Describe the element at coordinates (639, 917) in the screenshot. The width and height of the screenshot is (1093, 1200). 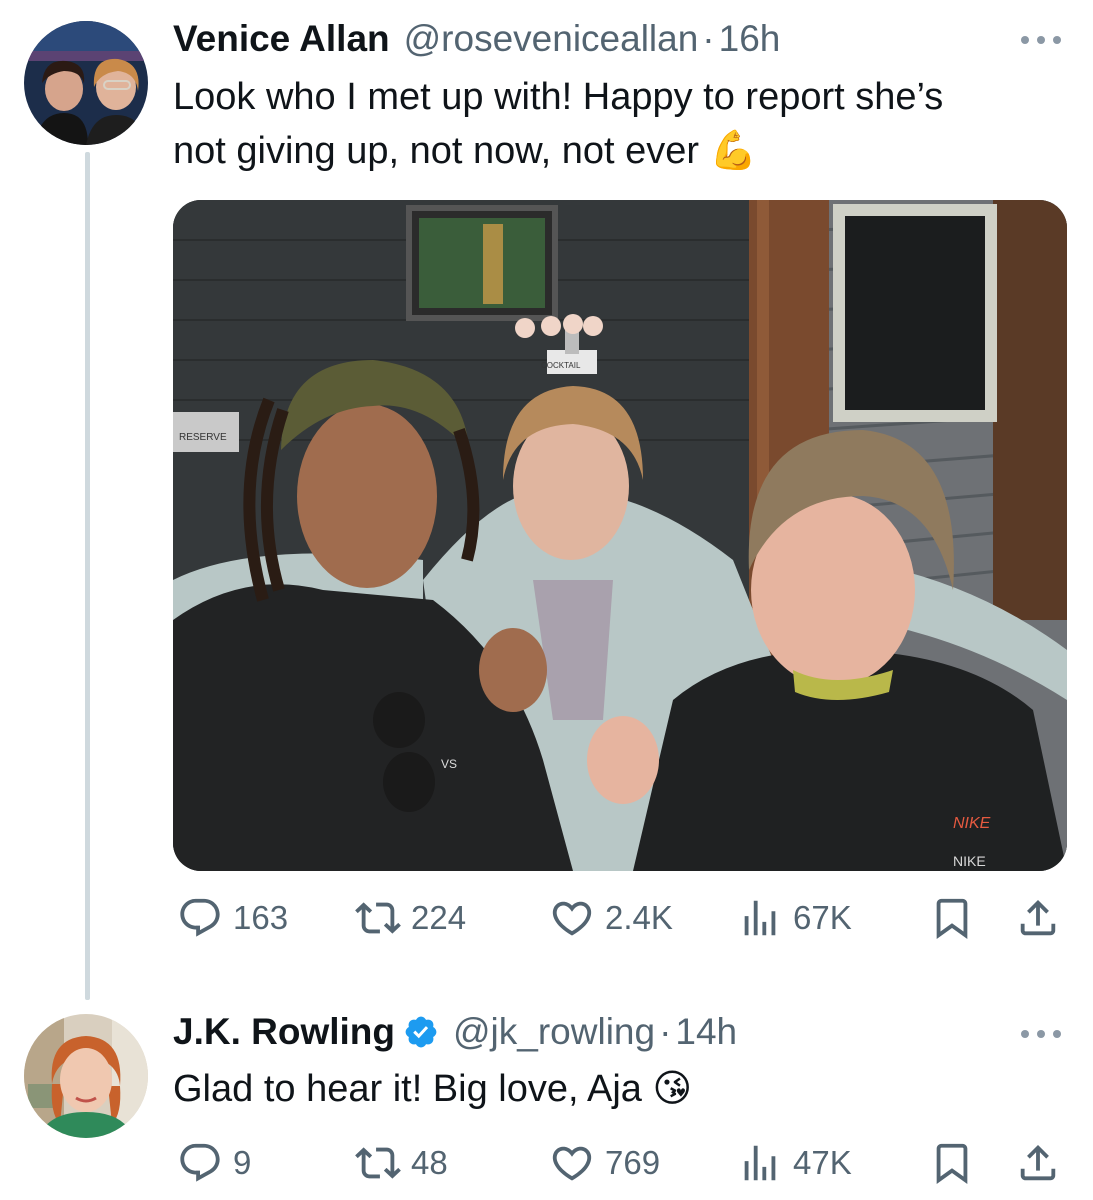
I see `like-count: 2.4K` at that location.